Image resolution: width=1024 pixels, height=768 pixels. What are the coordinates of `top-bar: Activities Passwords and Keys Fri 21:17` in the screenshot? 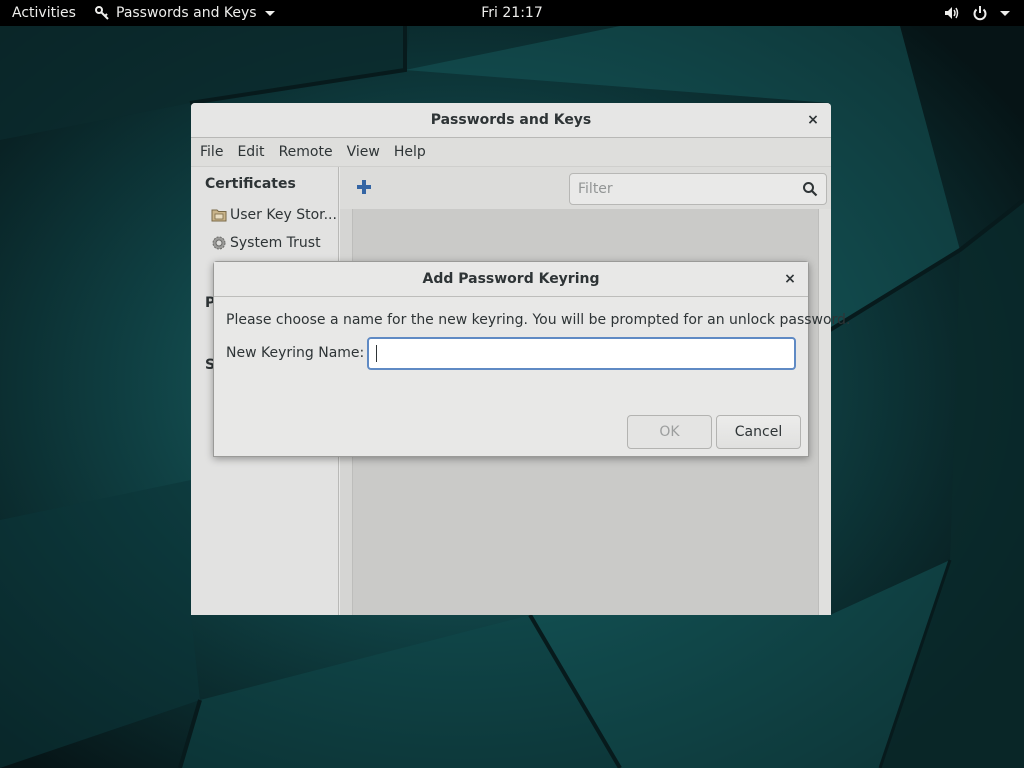 It's located at (512, 13).